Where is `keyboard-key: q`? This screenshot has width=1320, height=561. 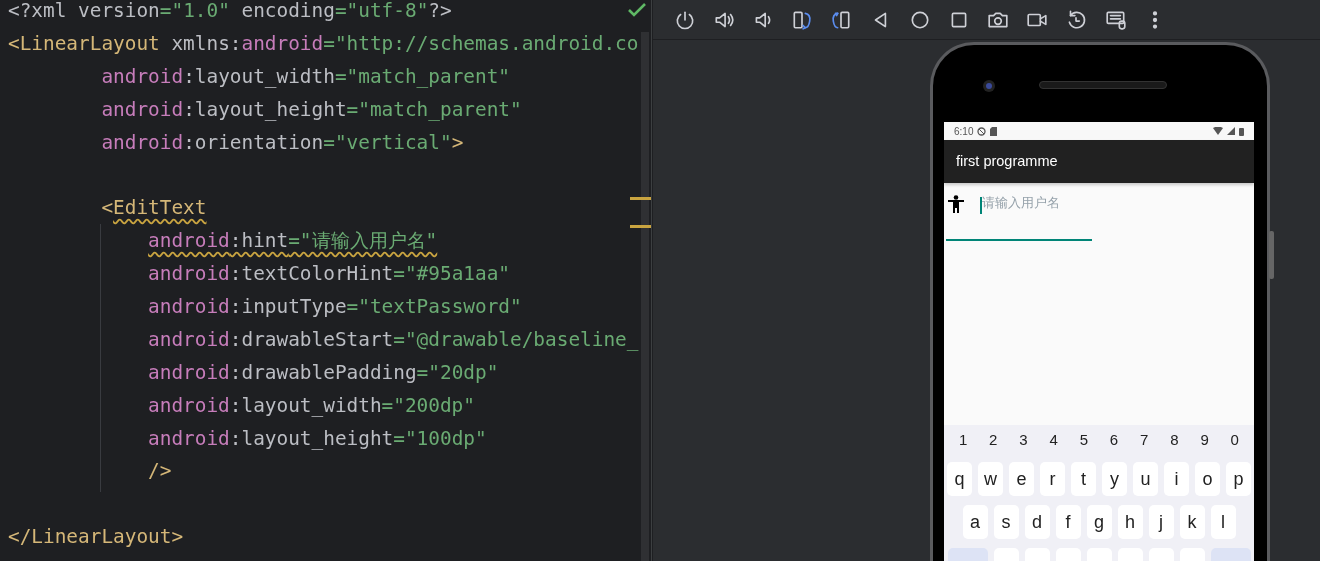
keyboard-key: q is located at coordinates (959, 479).